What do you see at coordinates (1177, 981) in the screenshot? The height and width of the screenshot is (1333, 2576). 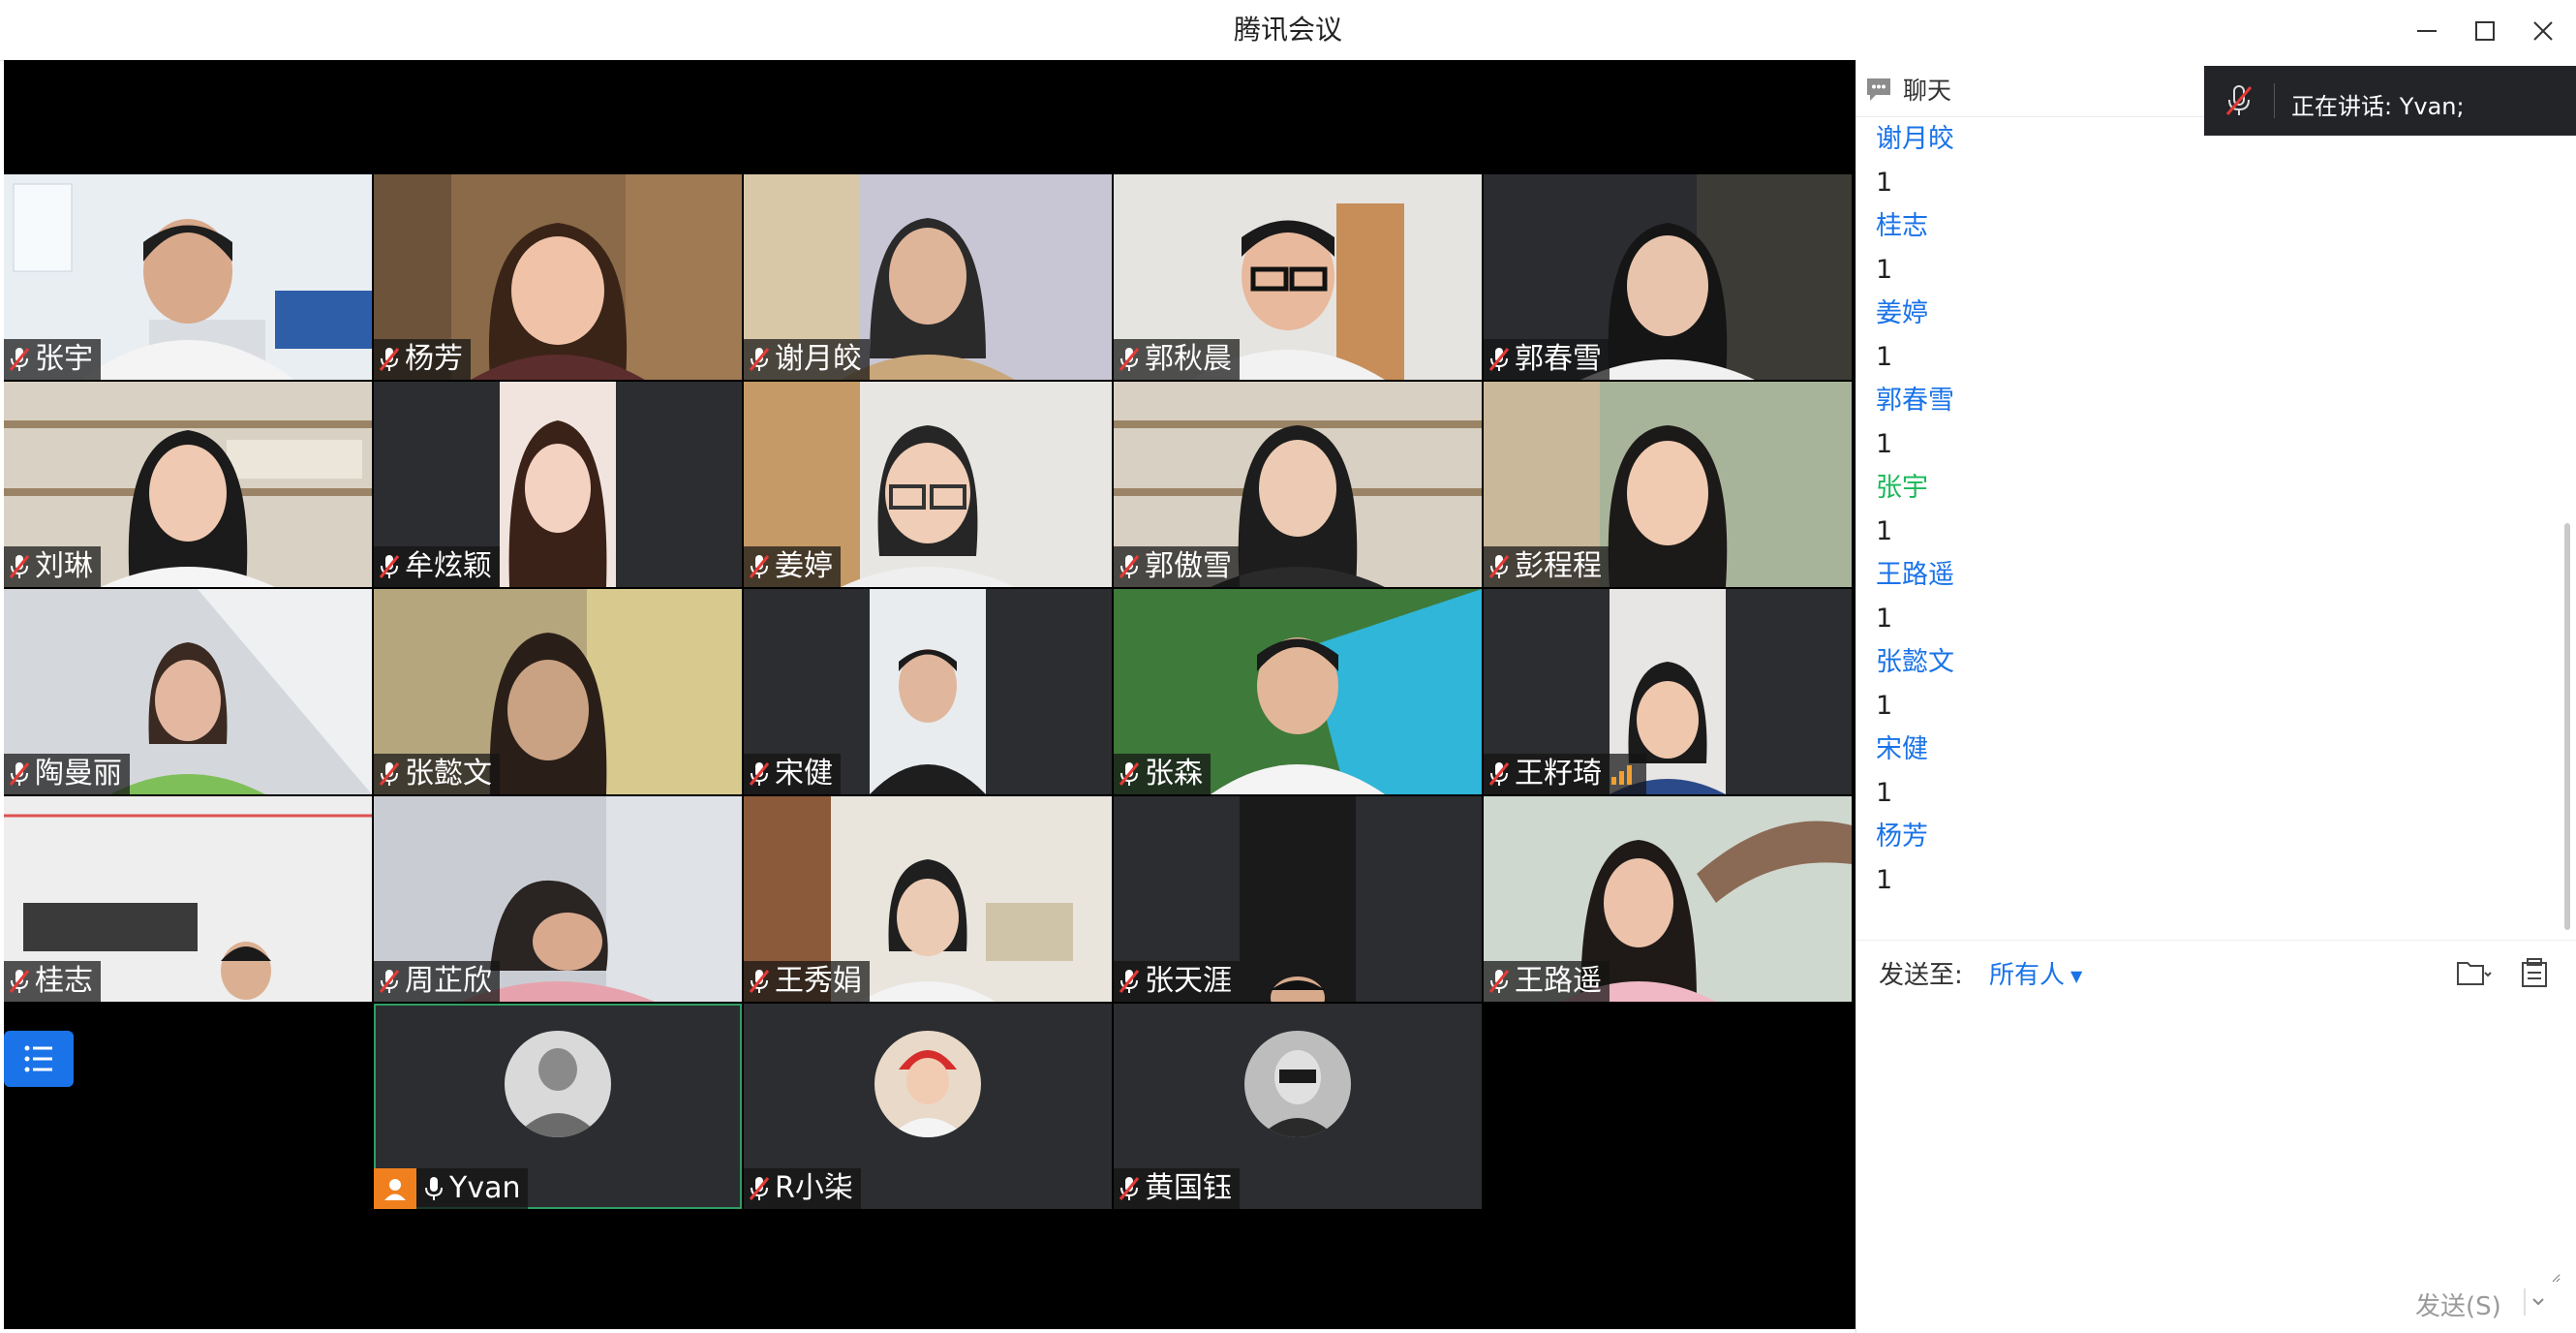 I see `participant-nameplate: 张天涯` at bounding box center [1177, 981].